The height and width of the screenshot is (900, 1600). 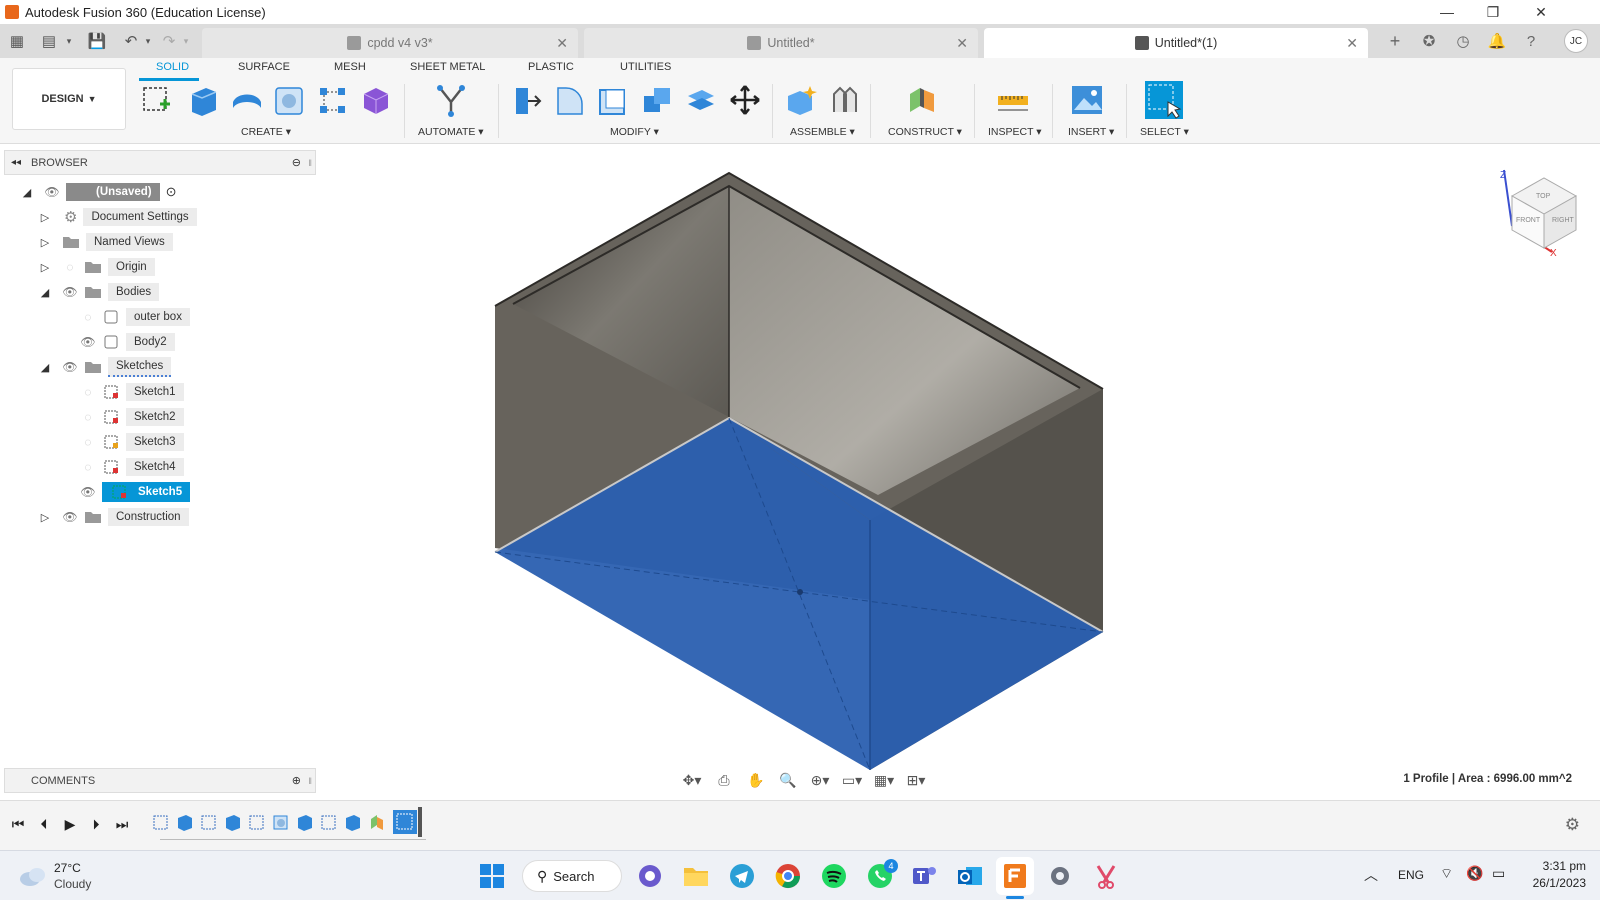 What do you see at coordinates (390, 43) in the screenshot?
I see `tab-cpdd-v4-v3: cpdd v4 v3* ✕` at bounding box center [390, 43].